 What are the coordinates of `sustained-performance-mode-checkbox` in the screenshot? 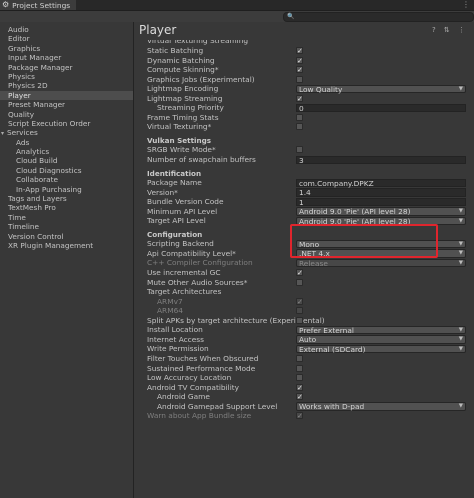 It's located at (299, 368).